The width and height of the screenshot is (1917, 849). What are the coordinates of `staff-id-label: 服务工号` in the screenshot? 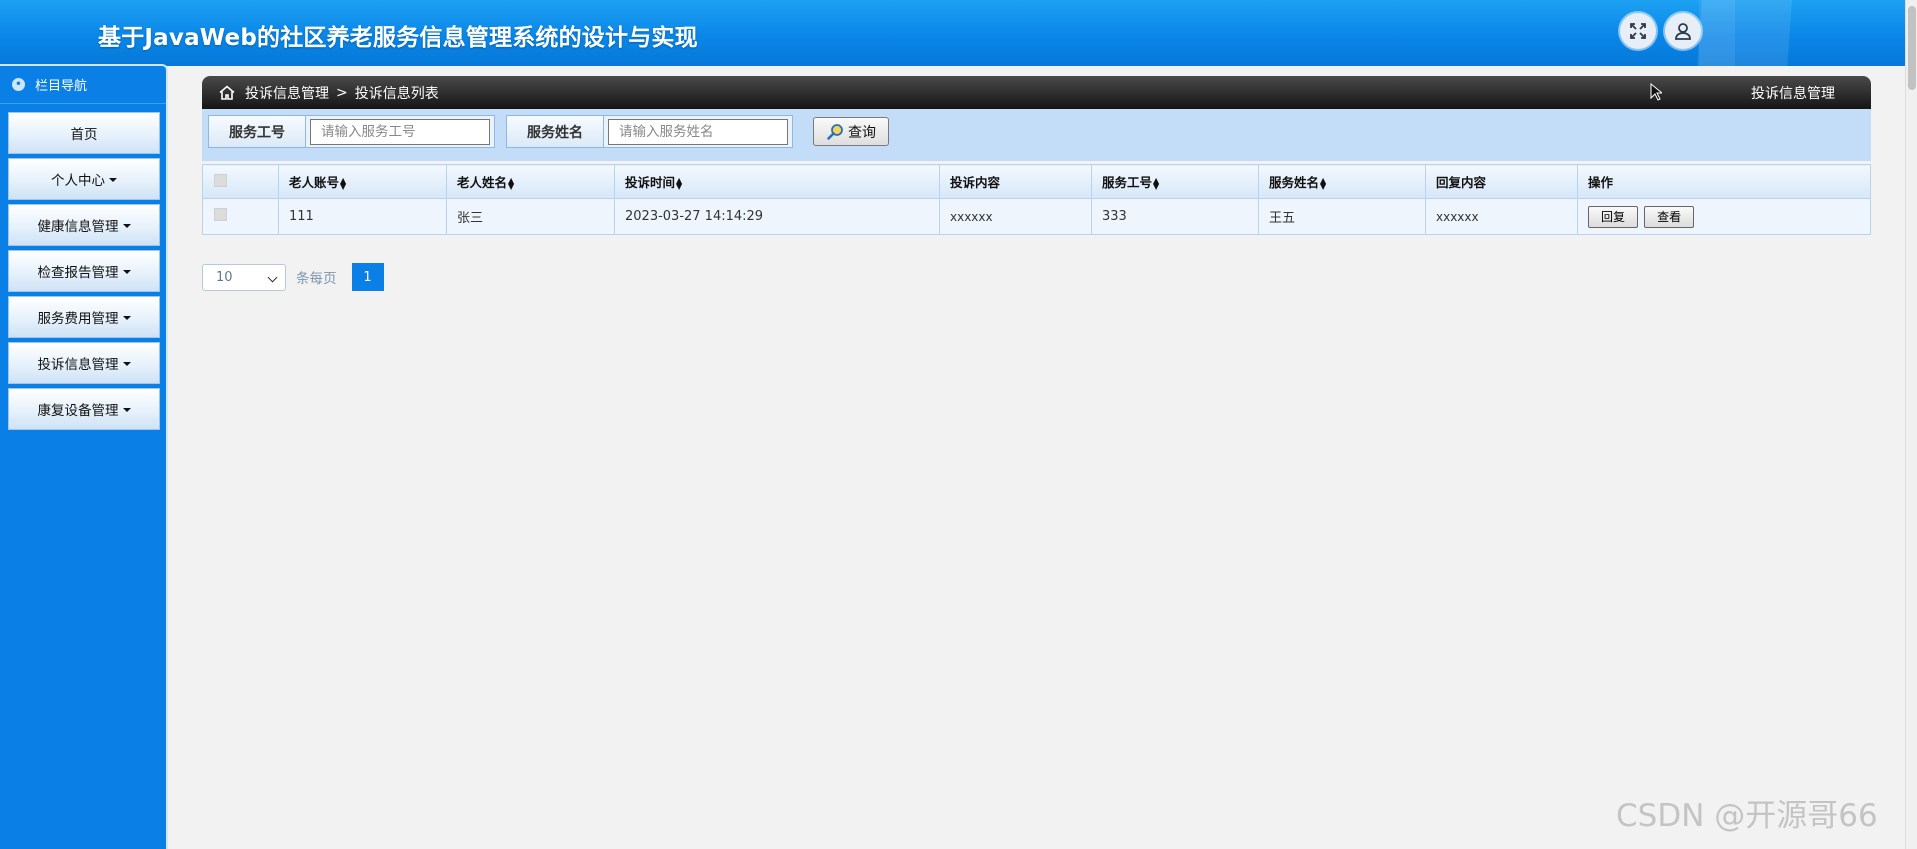 It's located at (257, 131).